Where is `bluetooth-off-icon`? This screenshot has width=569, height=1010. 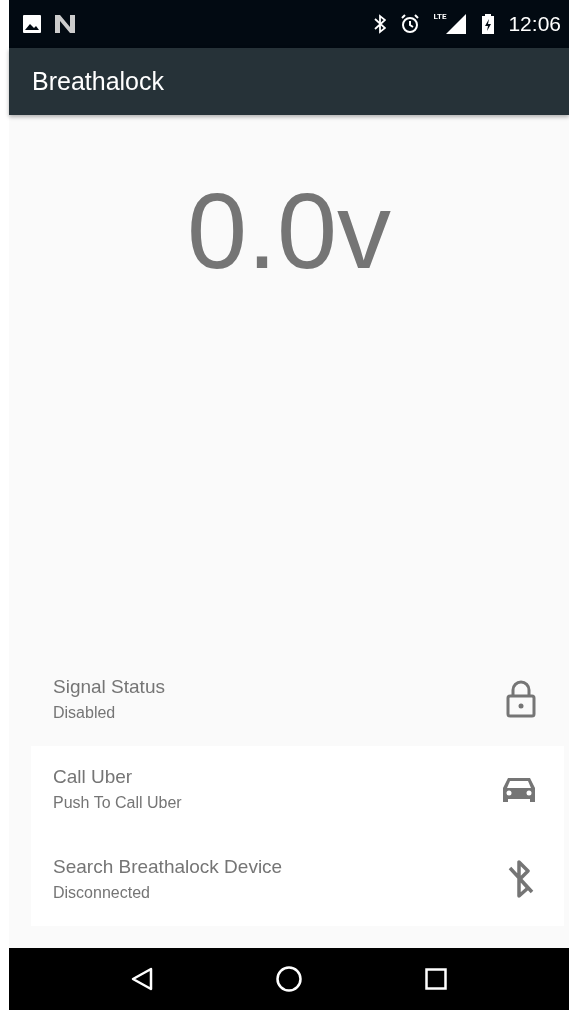
bluetooth-off-icon is located at coordinates (521, 879).